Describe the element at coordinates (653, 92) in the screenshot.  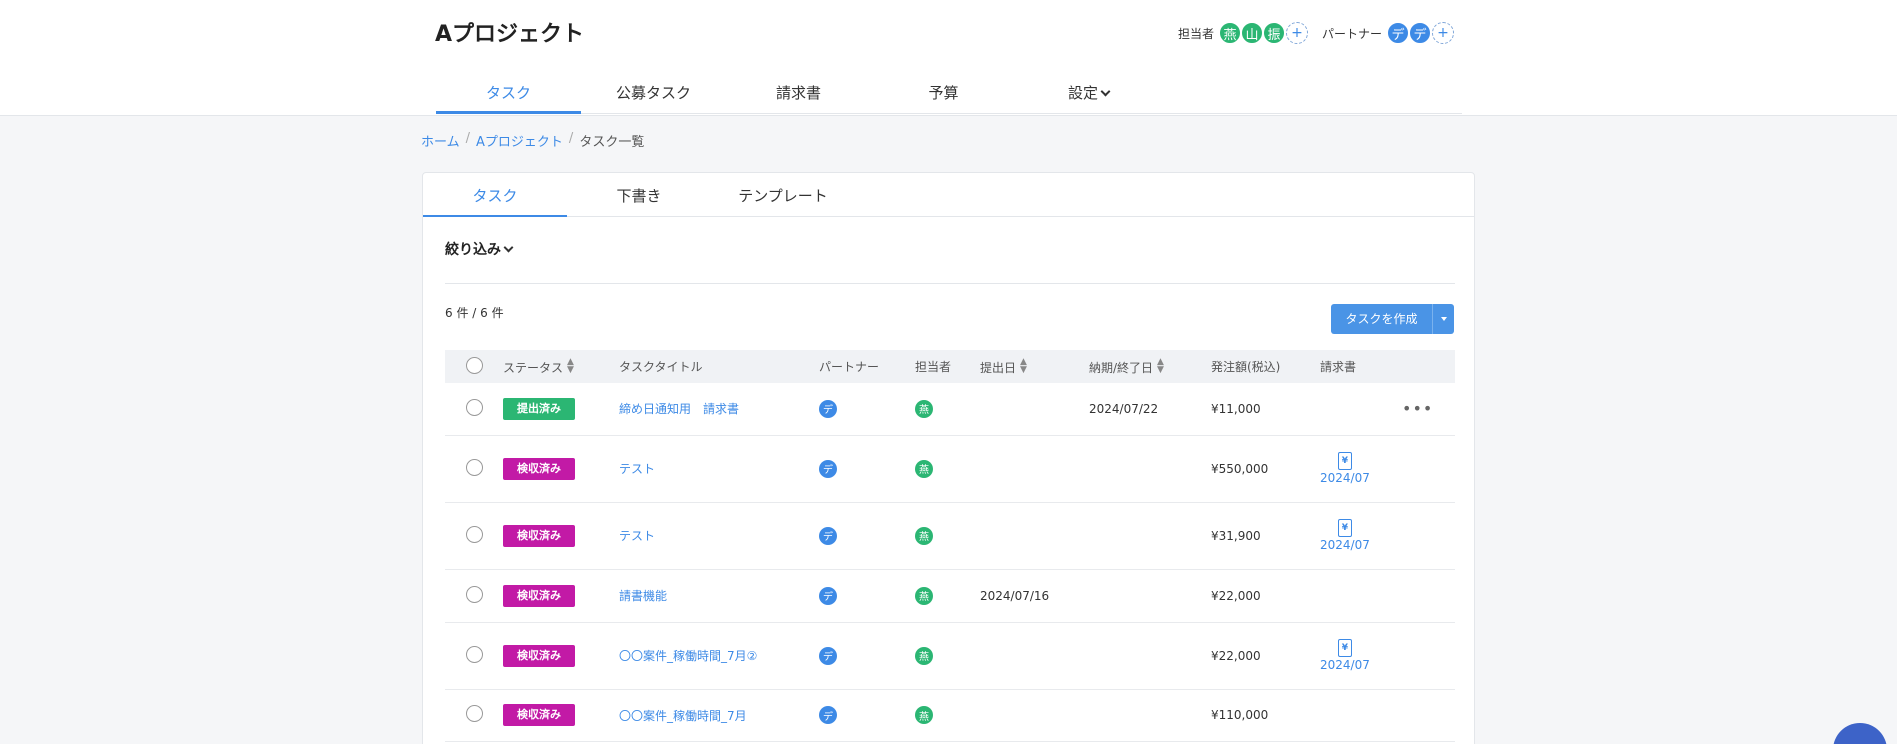
I see `tab-public-tasks: 公募タスク` at that location.